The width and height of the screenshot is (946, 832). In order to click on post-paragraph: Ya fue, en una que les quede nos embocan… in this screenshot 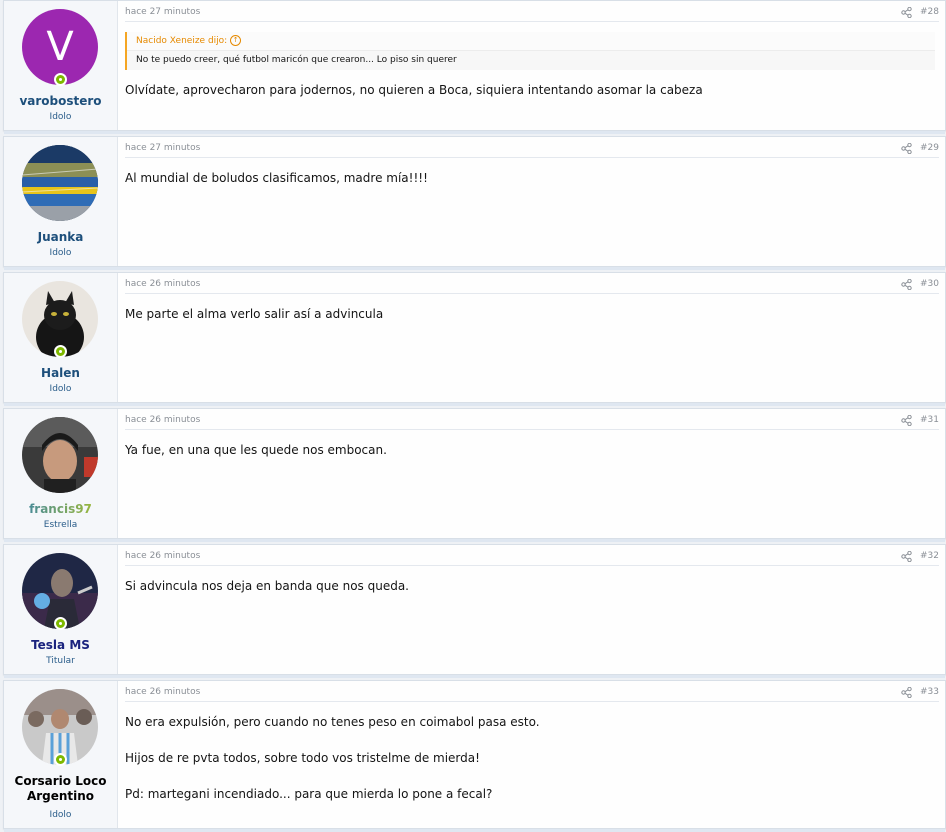, I will do `click(256, 450)`.